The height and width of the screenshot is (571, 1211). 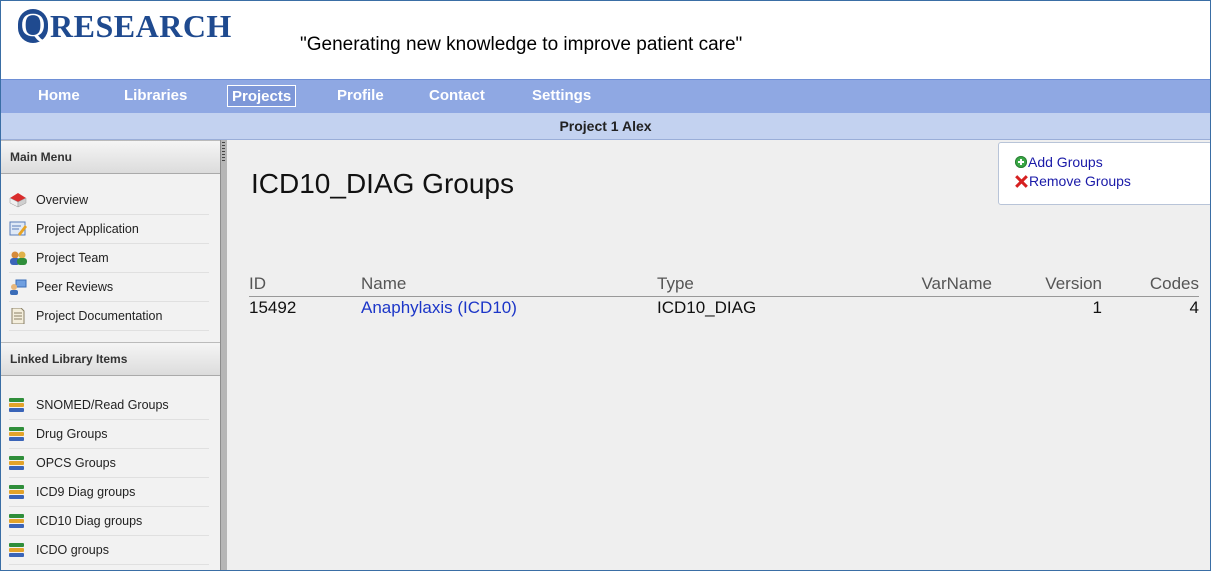 I want to click on sidebar-item-opcs-groups: OPCS Groups, so click(x=109, y=463).